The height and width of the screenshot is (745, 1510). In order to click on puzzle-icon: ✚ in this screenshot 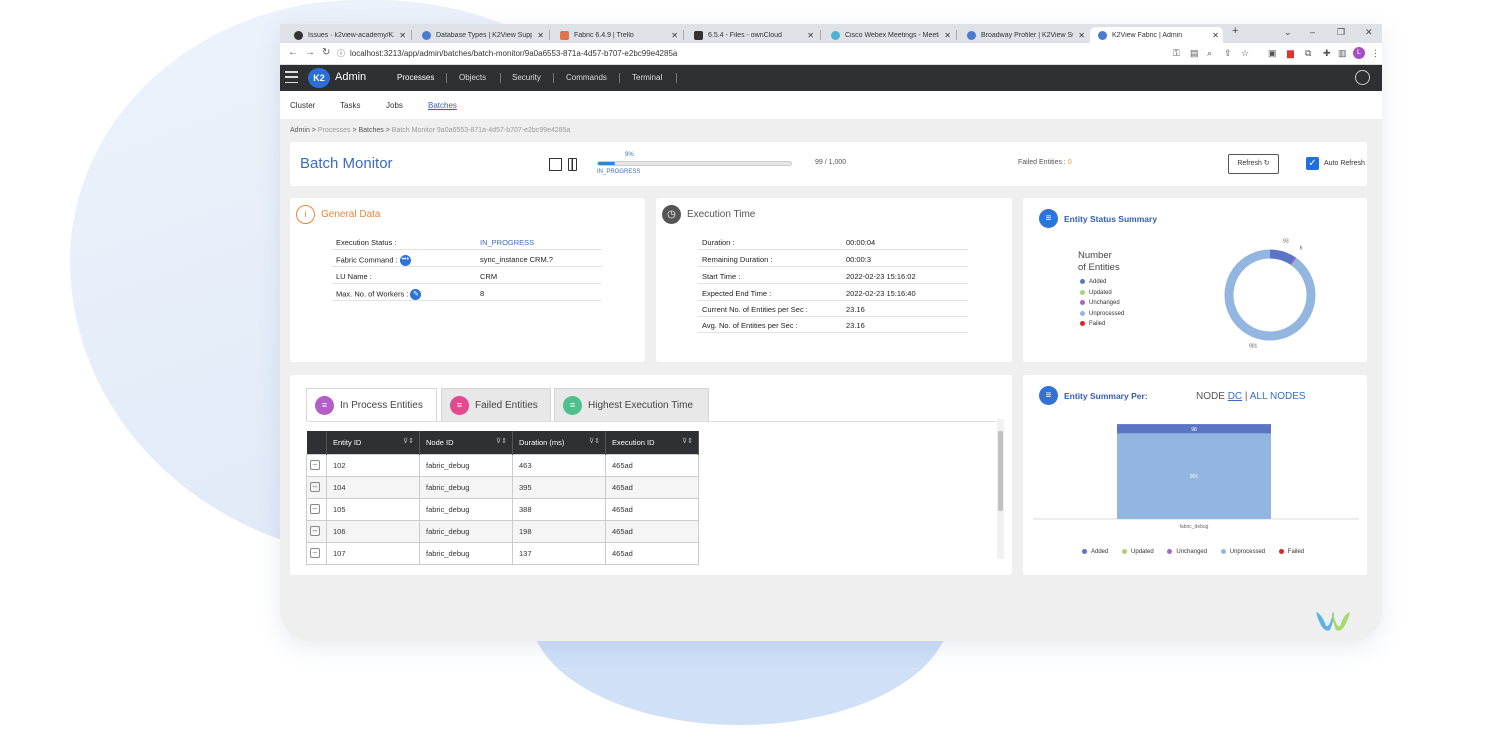, I will do `click(1327, 53)`.